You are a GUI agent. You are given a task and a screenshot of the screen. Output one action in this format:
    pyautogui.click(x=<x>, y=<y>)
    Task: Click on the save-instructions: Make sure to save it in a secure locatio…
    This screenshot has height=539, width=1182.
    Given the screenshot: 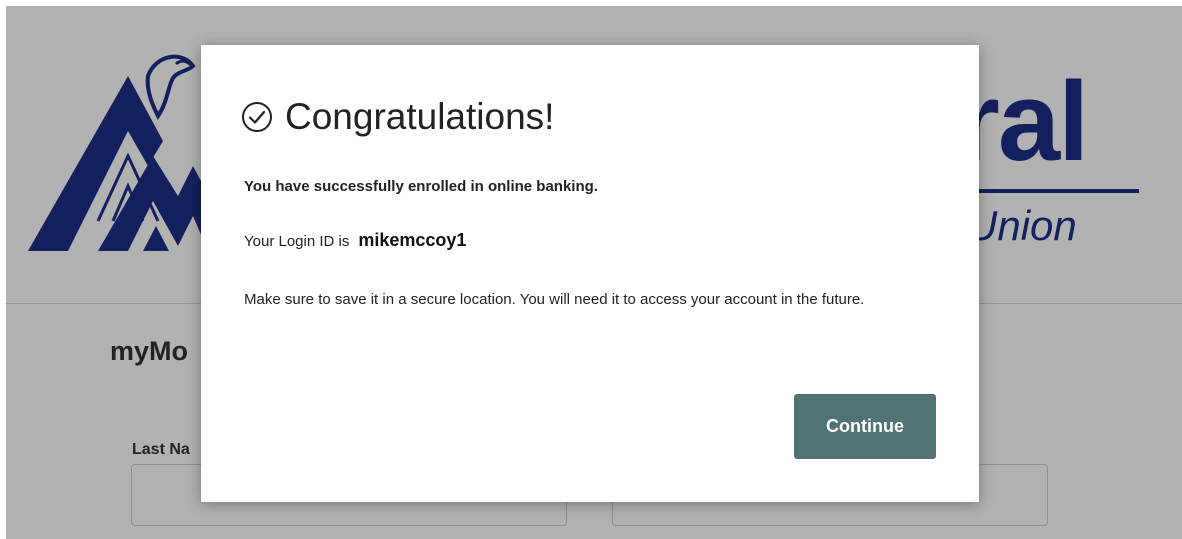 What is the action you would take?
    pyautogui.click(x=554, y=299)
    